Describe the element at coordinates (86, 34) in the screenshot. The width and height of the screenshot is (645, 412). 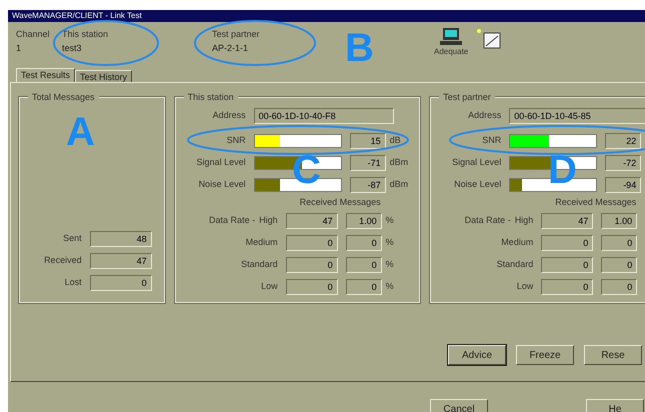
I see `field-label: This station` at that location.